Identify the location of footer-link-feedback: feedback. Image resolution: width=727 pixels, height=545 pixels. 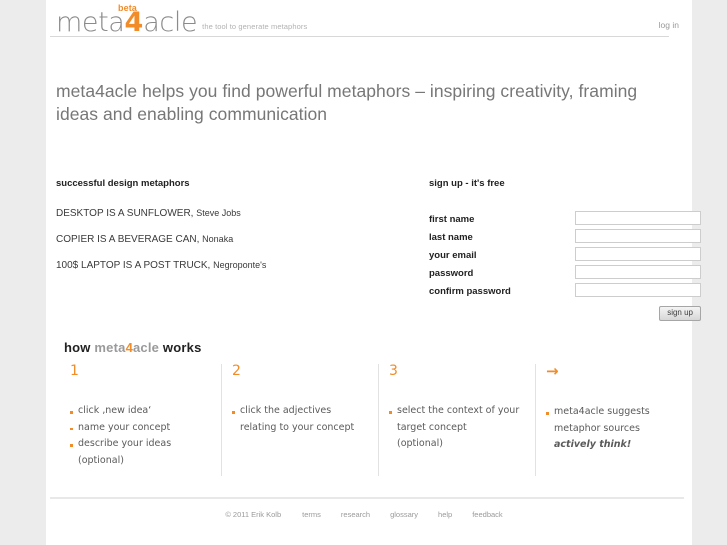
(487, 514).